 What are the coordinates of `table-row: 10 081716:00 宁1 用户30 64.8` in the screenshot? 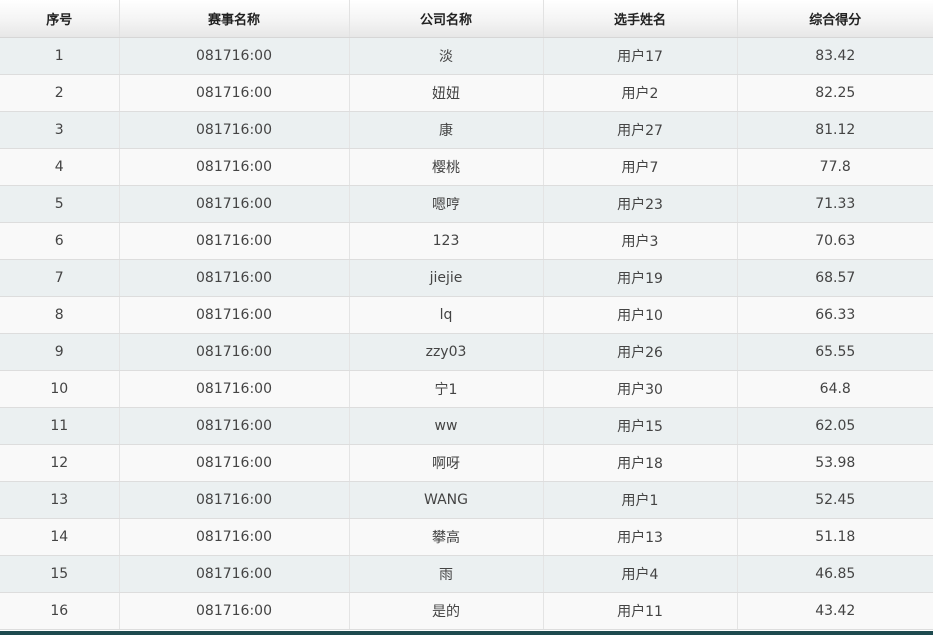 It's located at (466, 389).